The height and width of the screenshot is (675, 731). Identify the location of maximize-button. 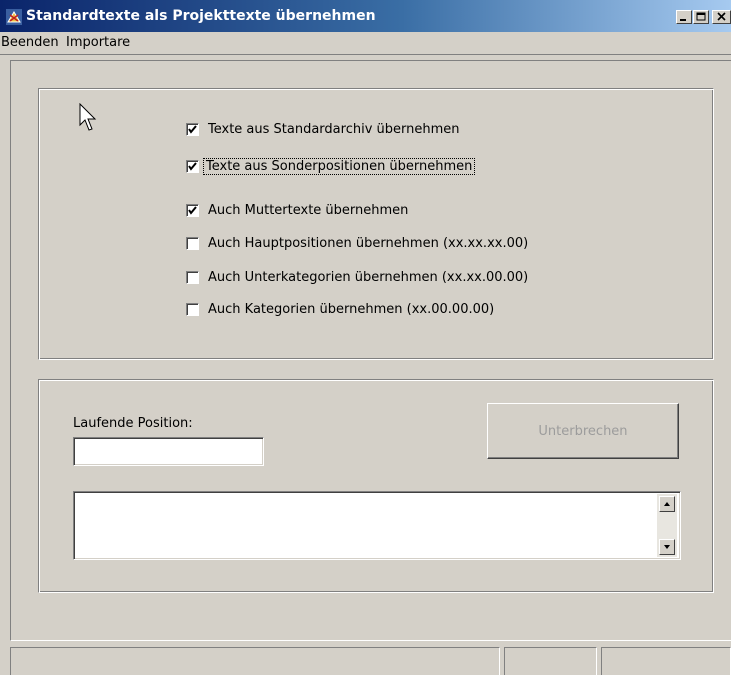
(701, 17).